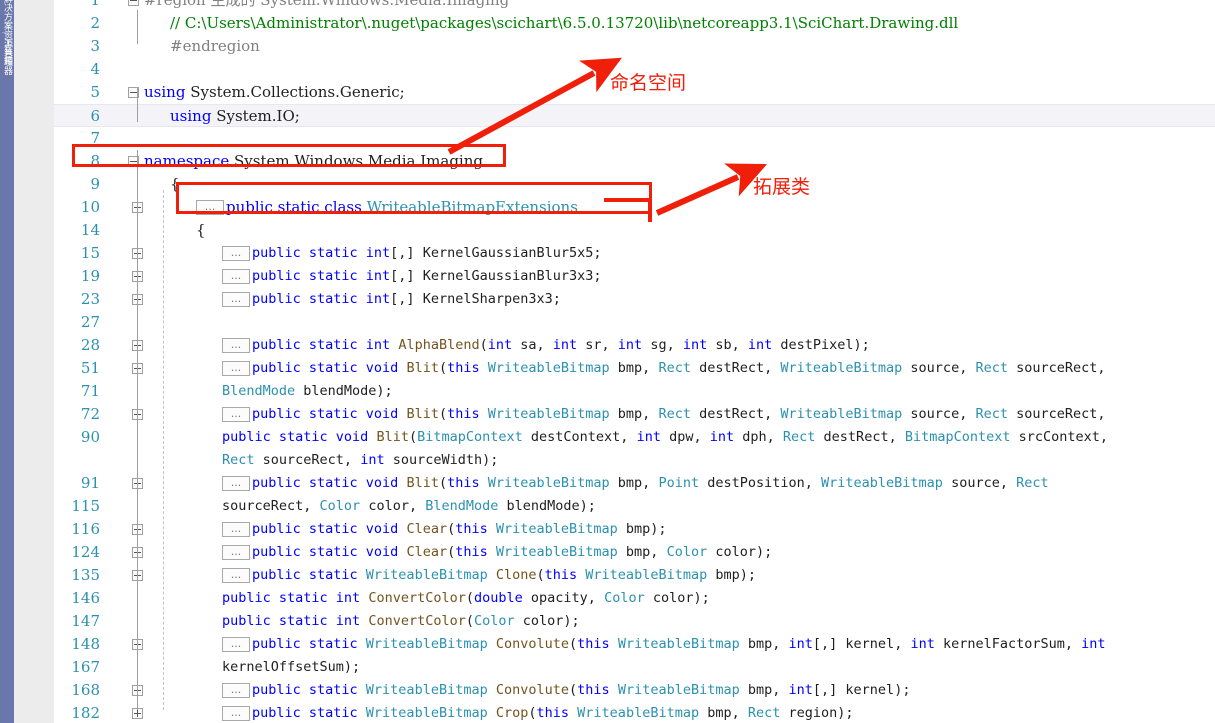 The width and height of the screenshot is (1215, 723). What do you see at coordinates (85, 644) in the screenshot?
I see `line-number: 148` at bounding box center [85, 644].